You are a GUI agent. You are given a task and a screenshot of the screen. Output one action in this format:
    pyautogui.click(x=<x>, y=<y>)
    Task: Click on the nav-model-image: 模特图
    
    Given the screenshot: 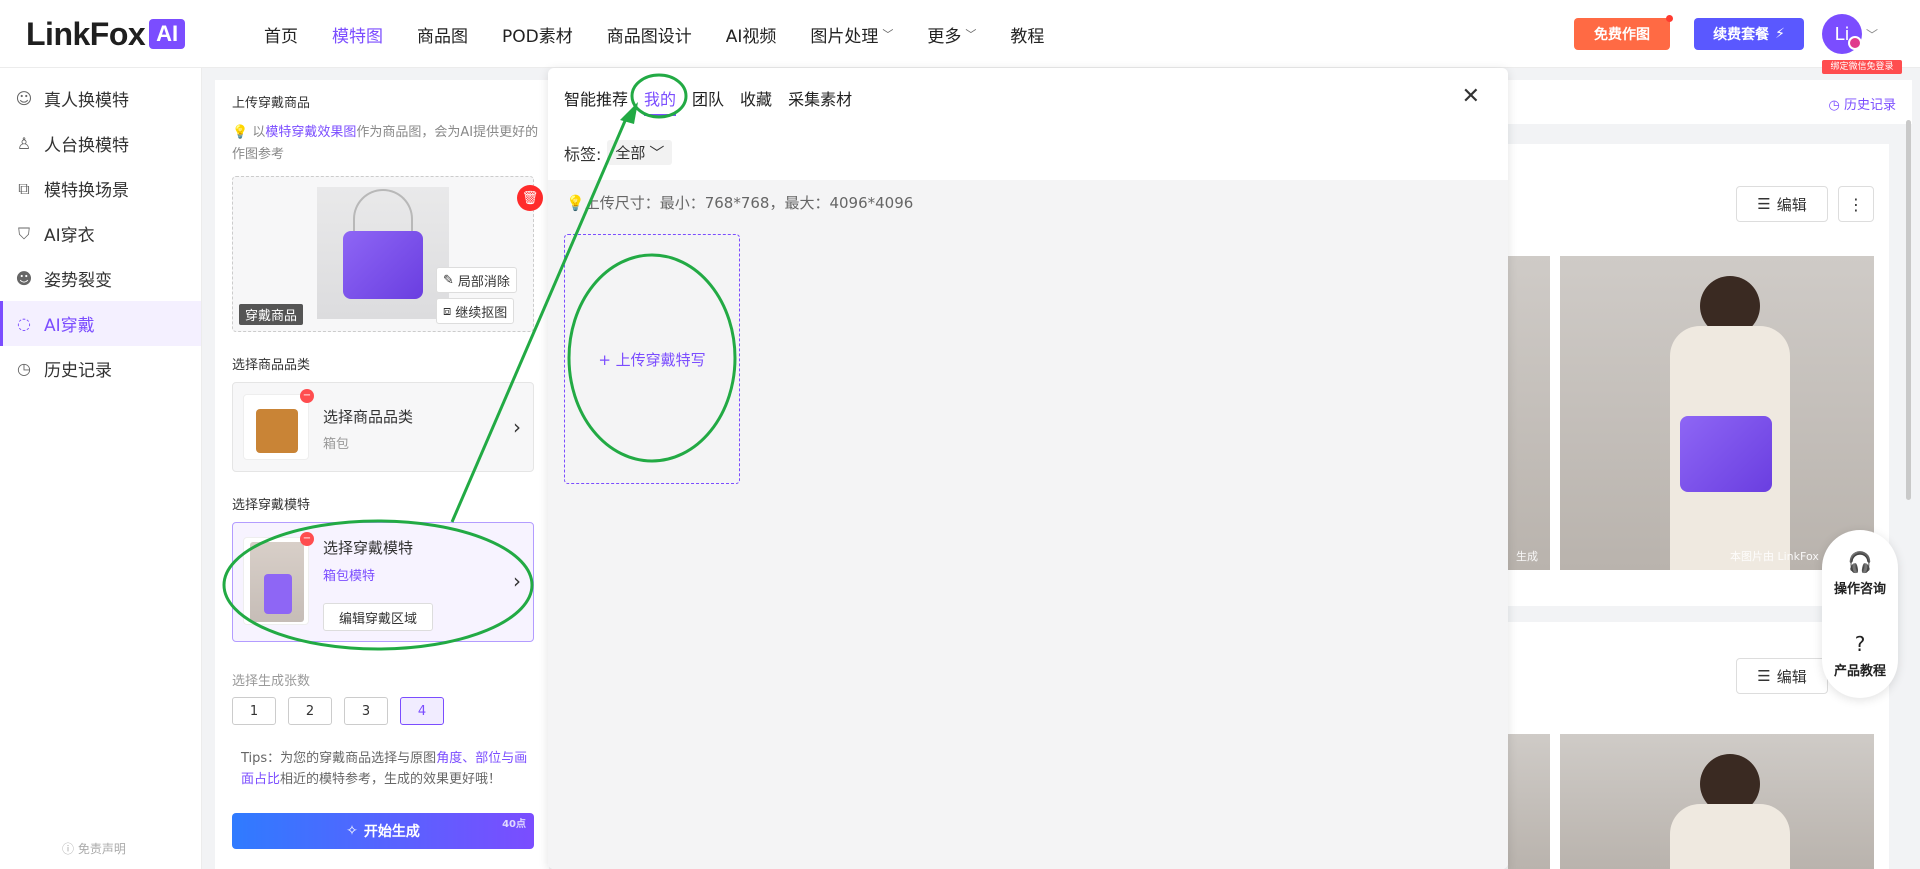 What is the action you would take?
    pyautogui.click(x=357, y=34)
    